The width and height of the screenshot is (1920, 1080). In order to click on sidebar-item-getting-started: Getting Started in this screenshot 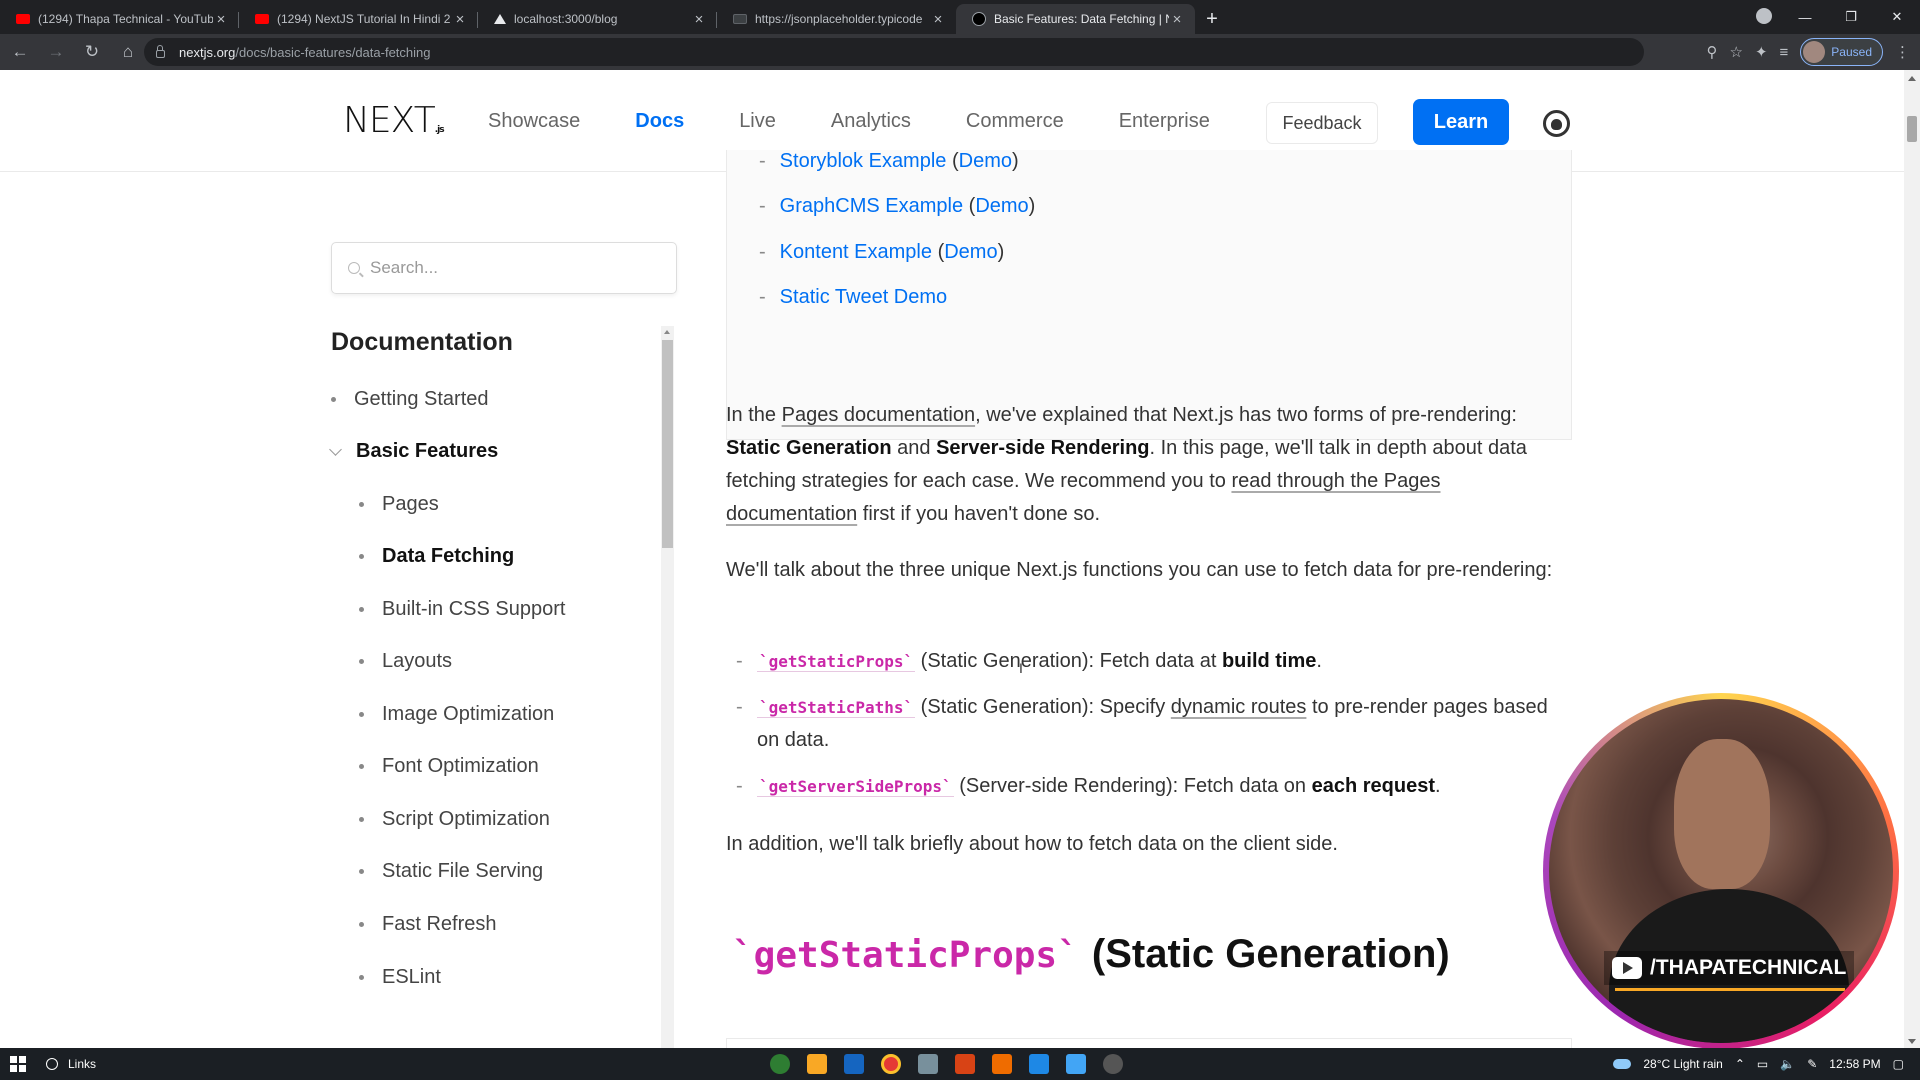, I will do `click(410, 399)`.